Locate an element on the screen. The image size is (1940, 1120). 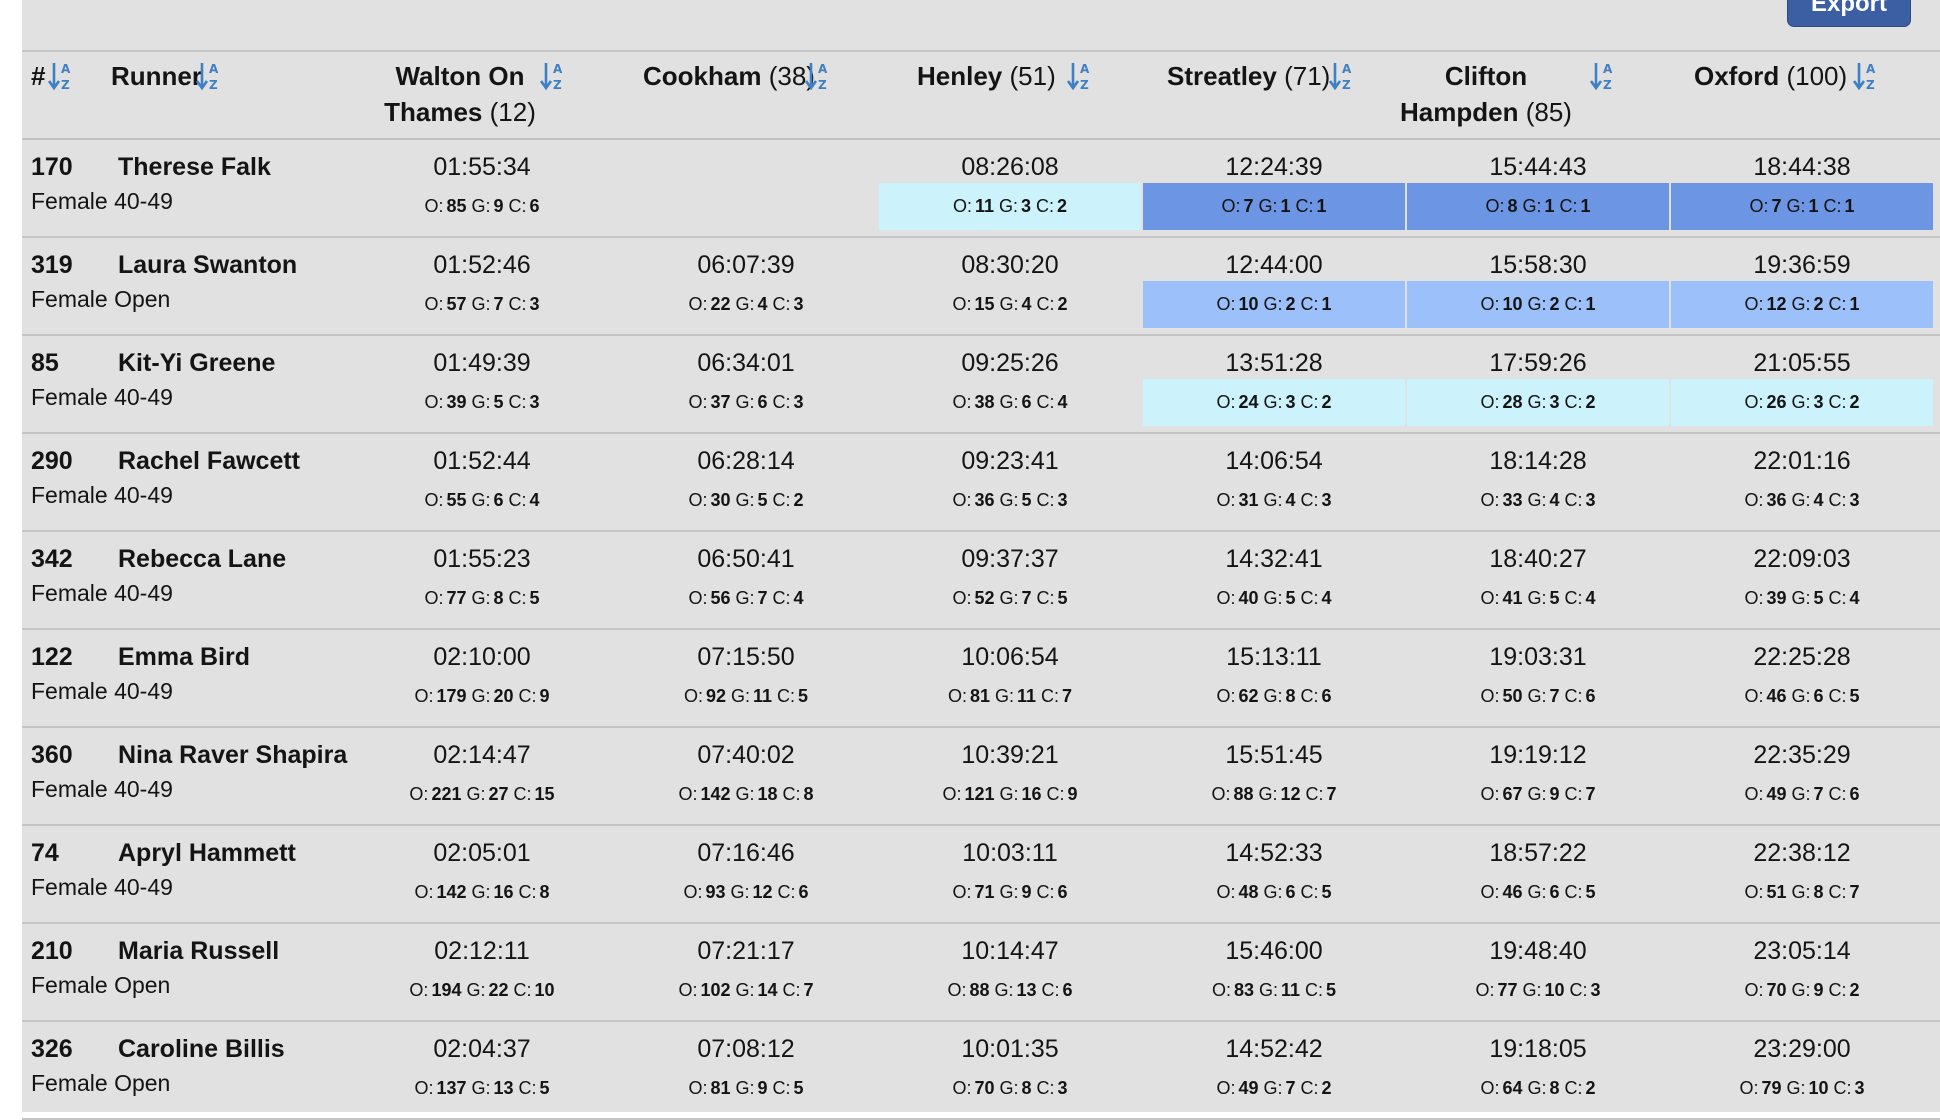
column-header-checkpoint: Henley (51) is located at coordinates (1010, 96).